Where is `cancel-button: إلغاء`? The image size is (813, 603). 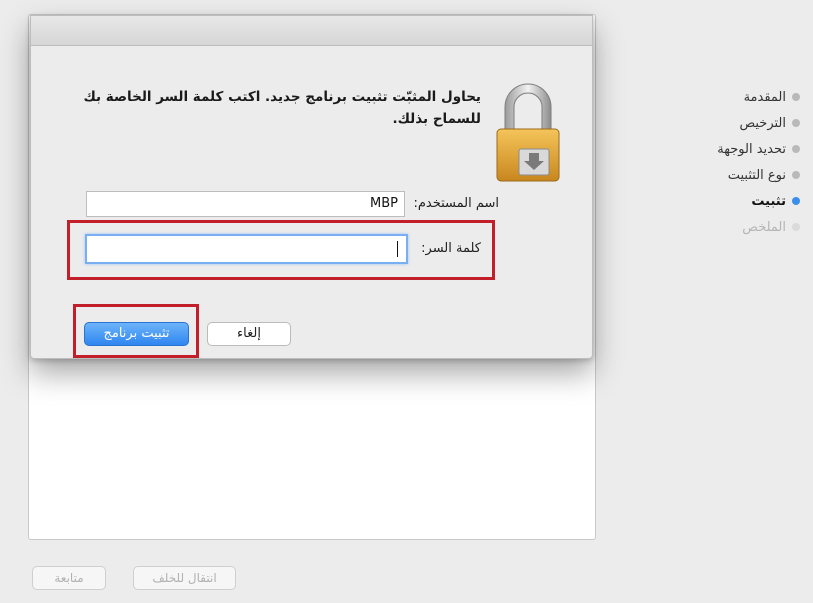 cancel-button: إلغاء is located at coordinates (249, 334).